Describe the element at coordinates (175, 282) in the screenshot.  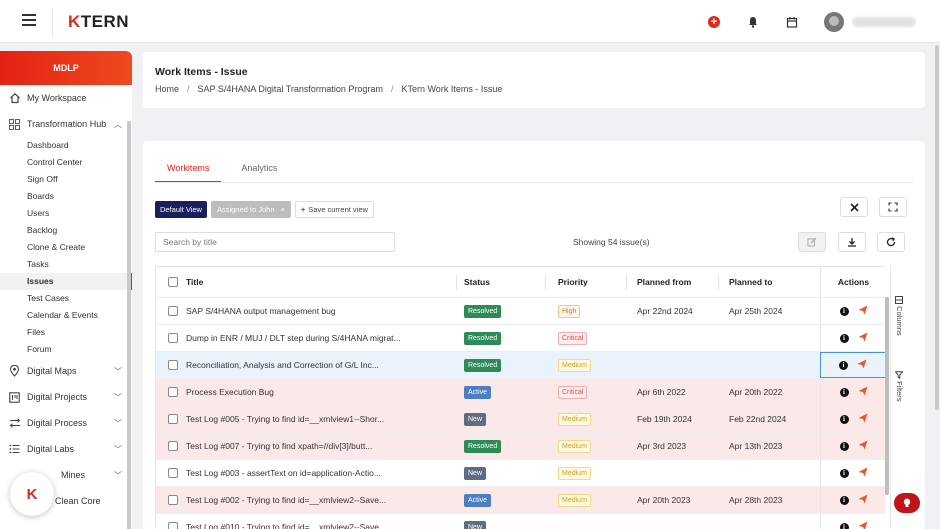
I see `select-all-checkbox` at that location.